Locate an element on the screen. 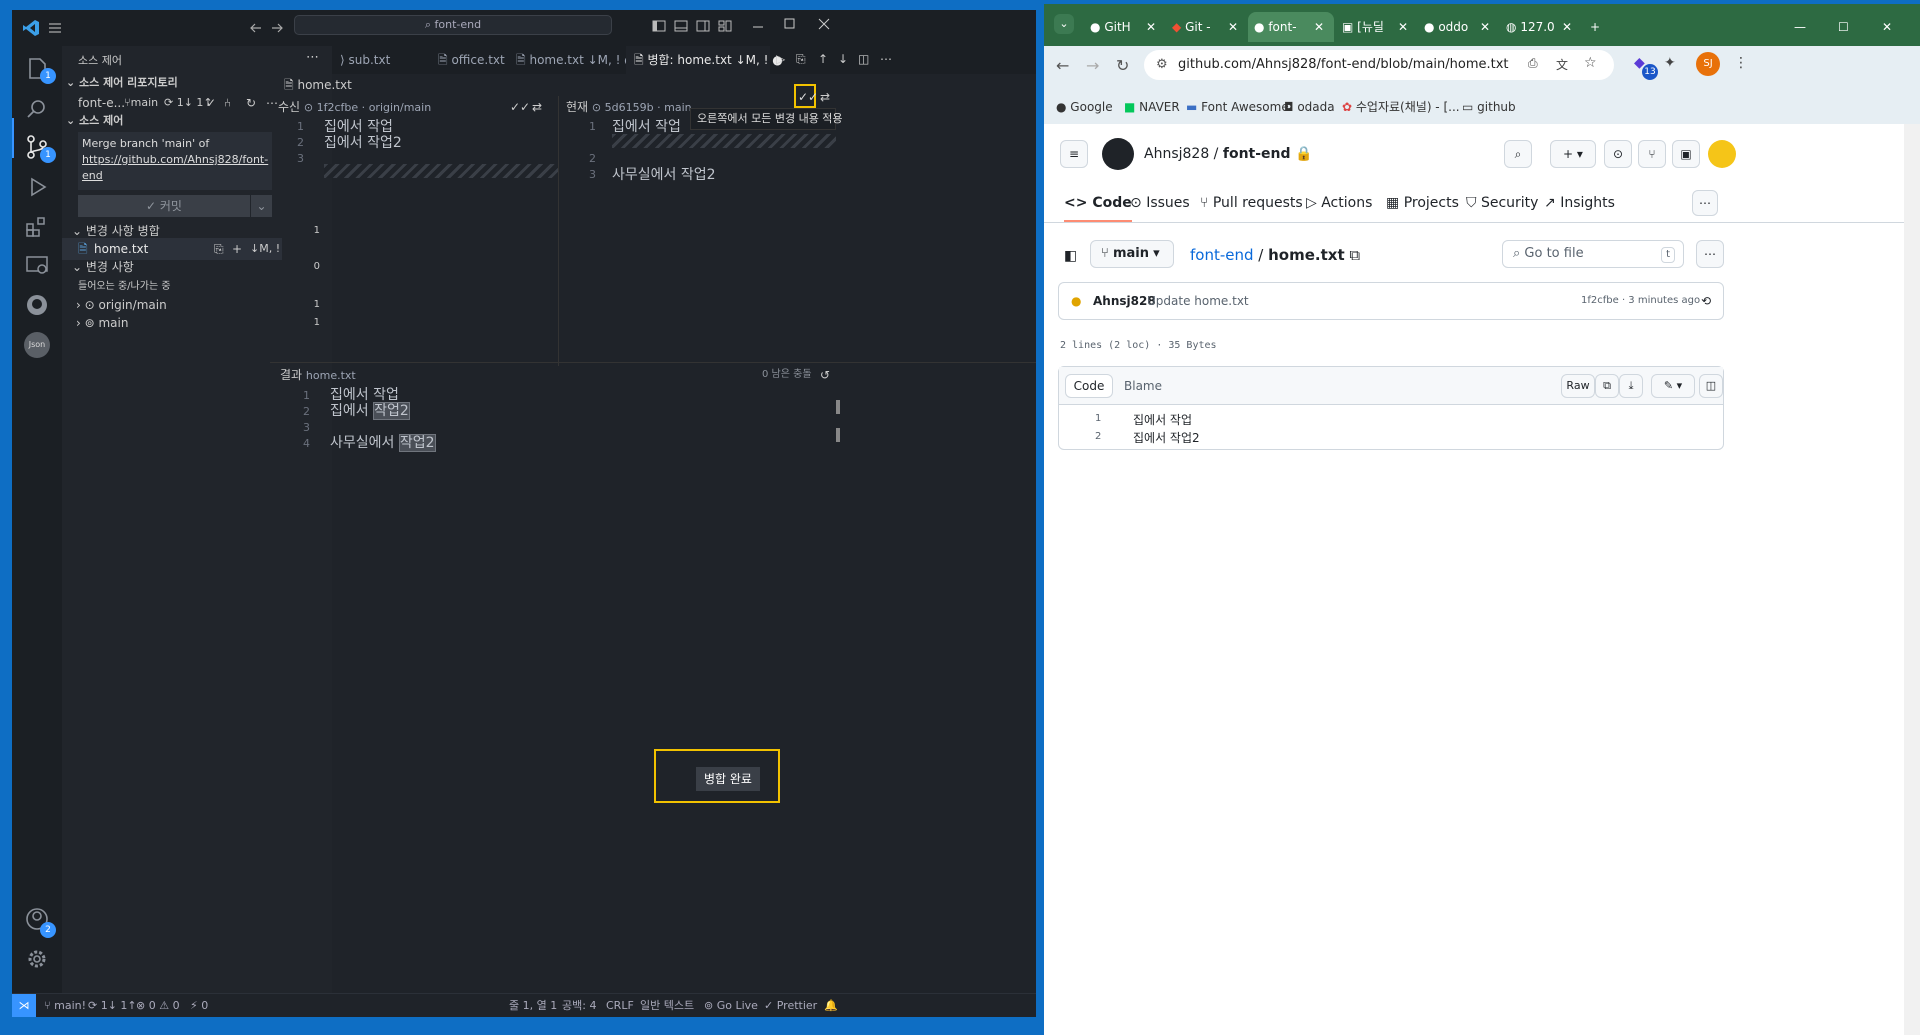 The width and height of the screenshot is (1920, 1035). extensions-icon is located at coordinates (37, 227).